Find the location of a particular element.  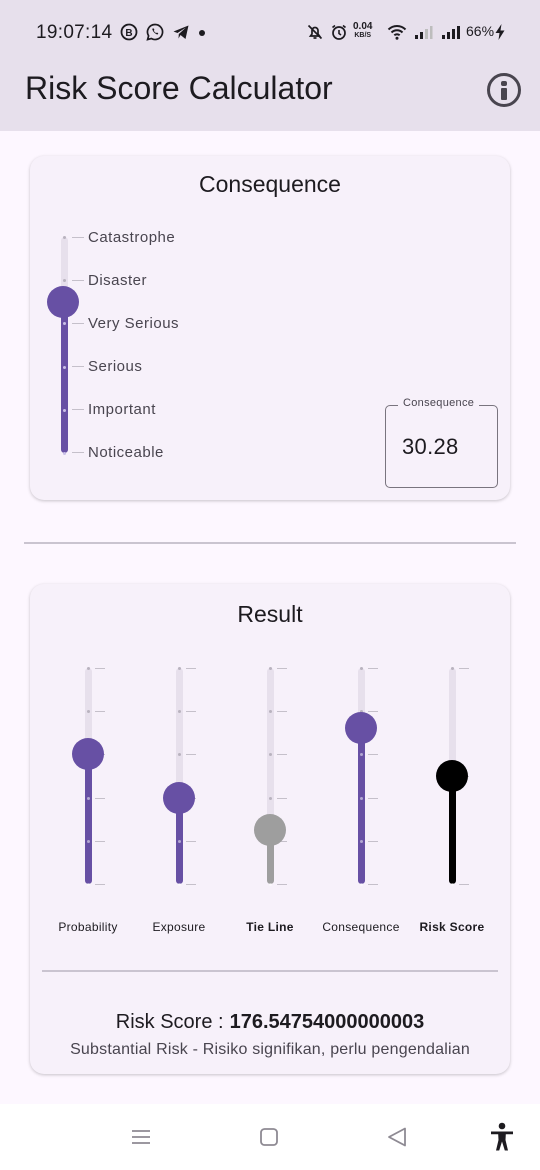

probability-slider is located at coordinates (88, 776).